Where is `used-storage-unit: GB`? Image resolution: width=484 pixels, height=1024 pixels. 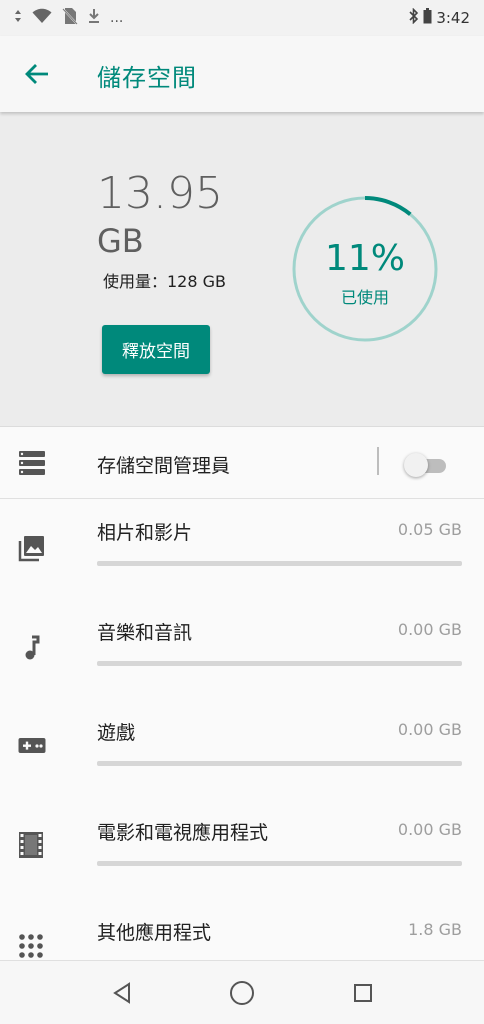
used-storage-unit: GB is located at coordinates (120, 241).